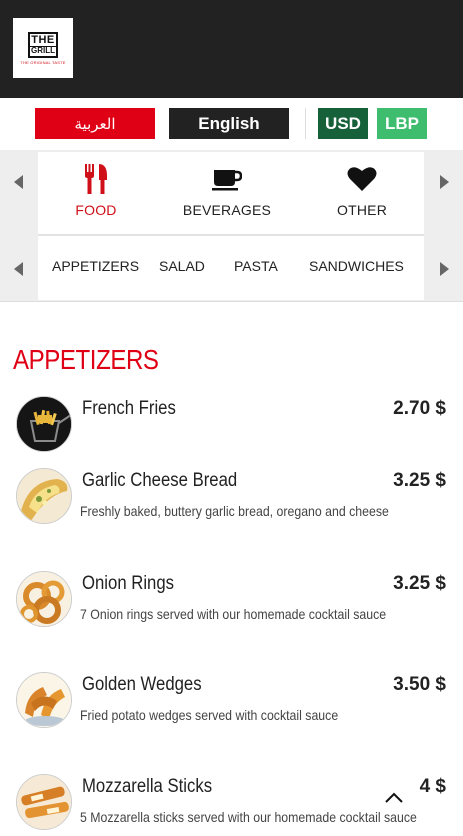  Describe the element at coordinates (95, 123) in the screenshot. I see `arabic-language-button: العربية` at that location.